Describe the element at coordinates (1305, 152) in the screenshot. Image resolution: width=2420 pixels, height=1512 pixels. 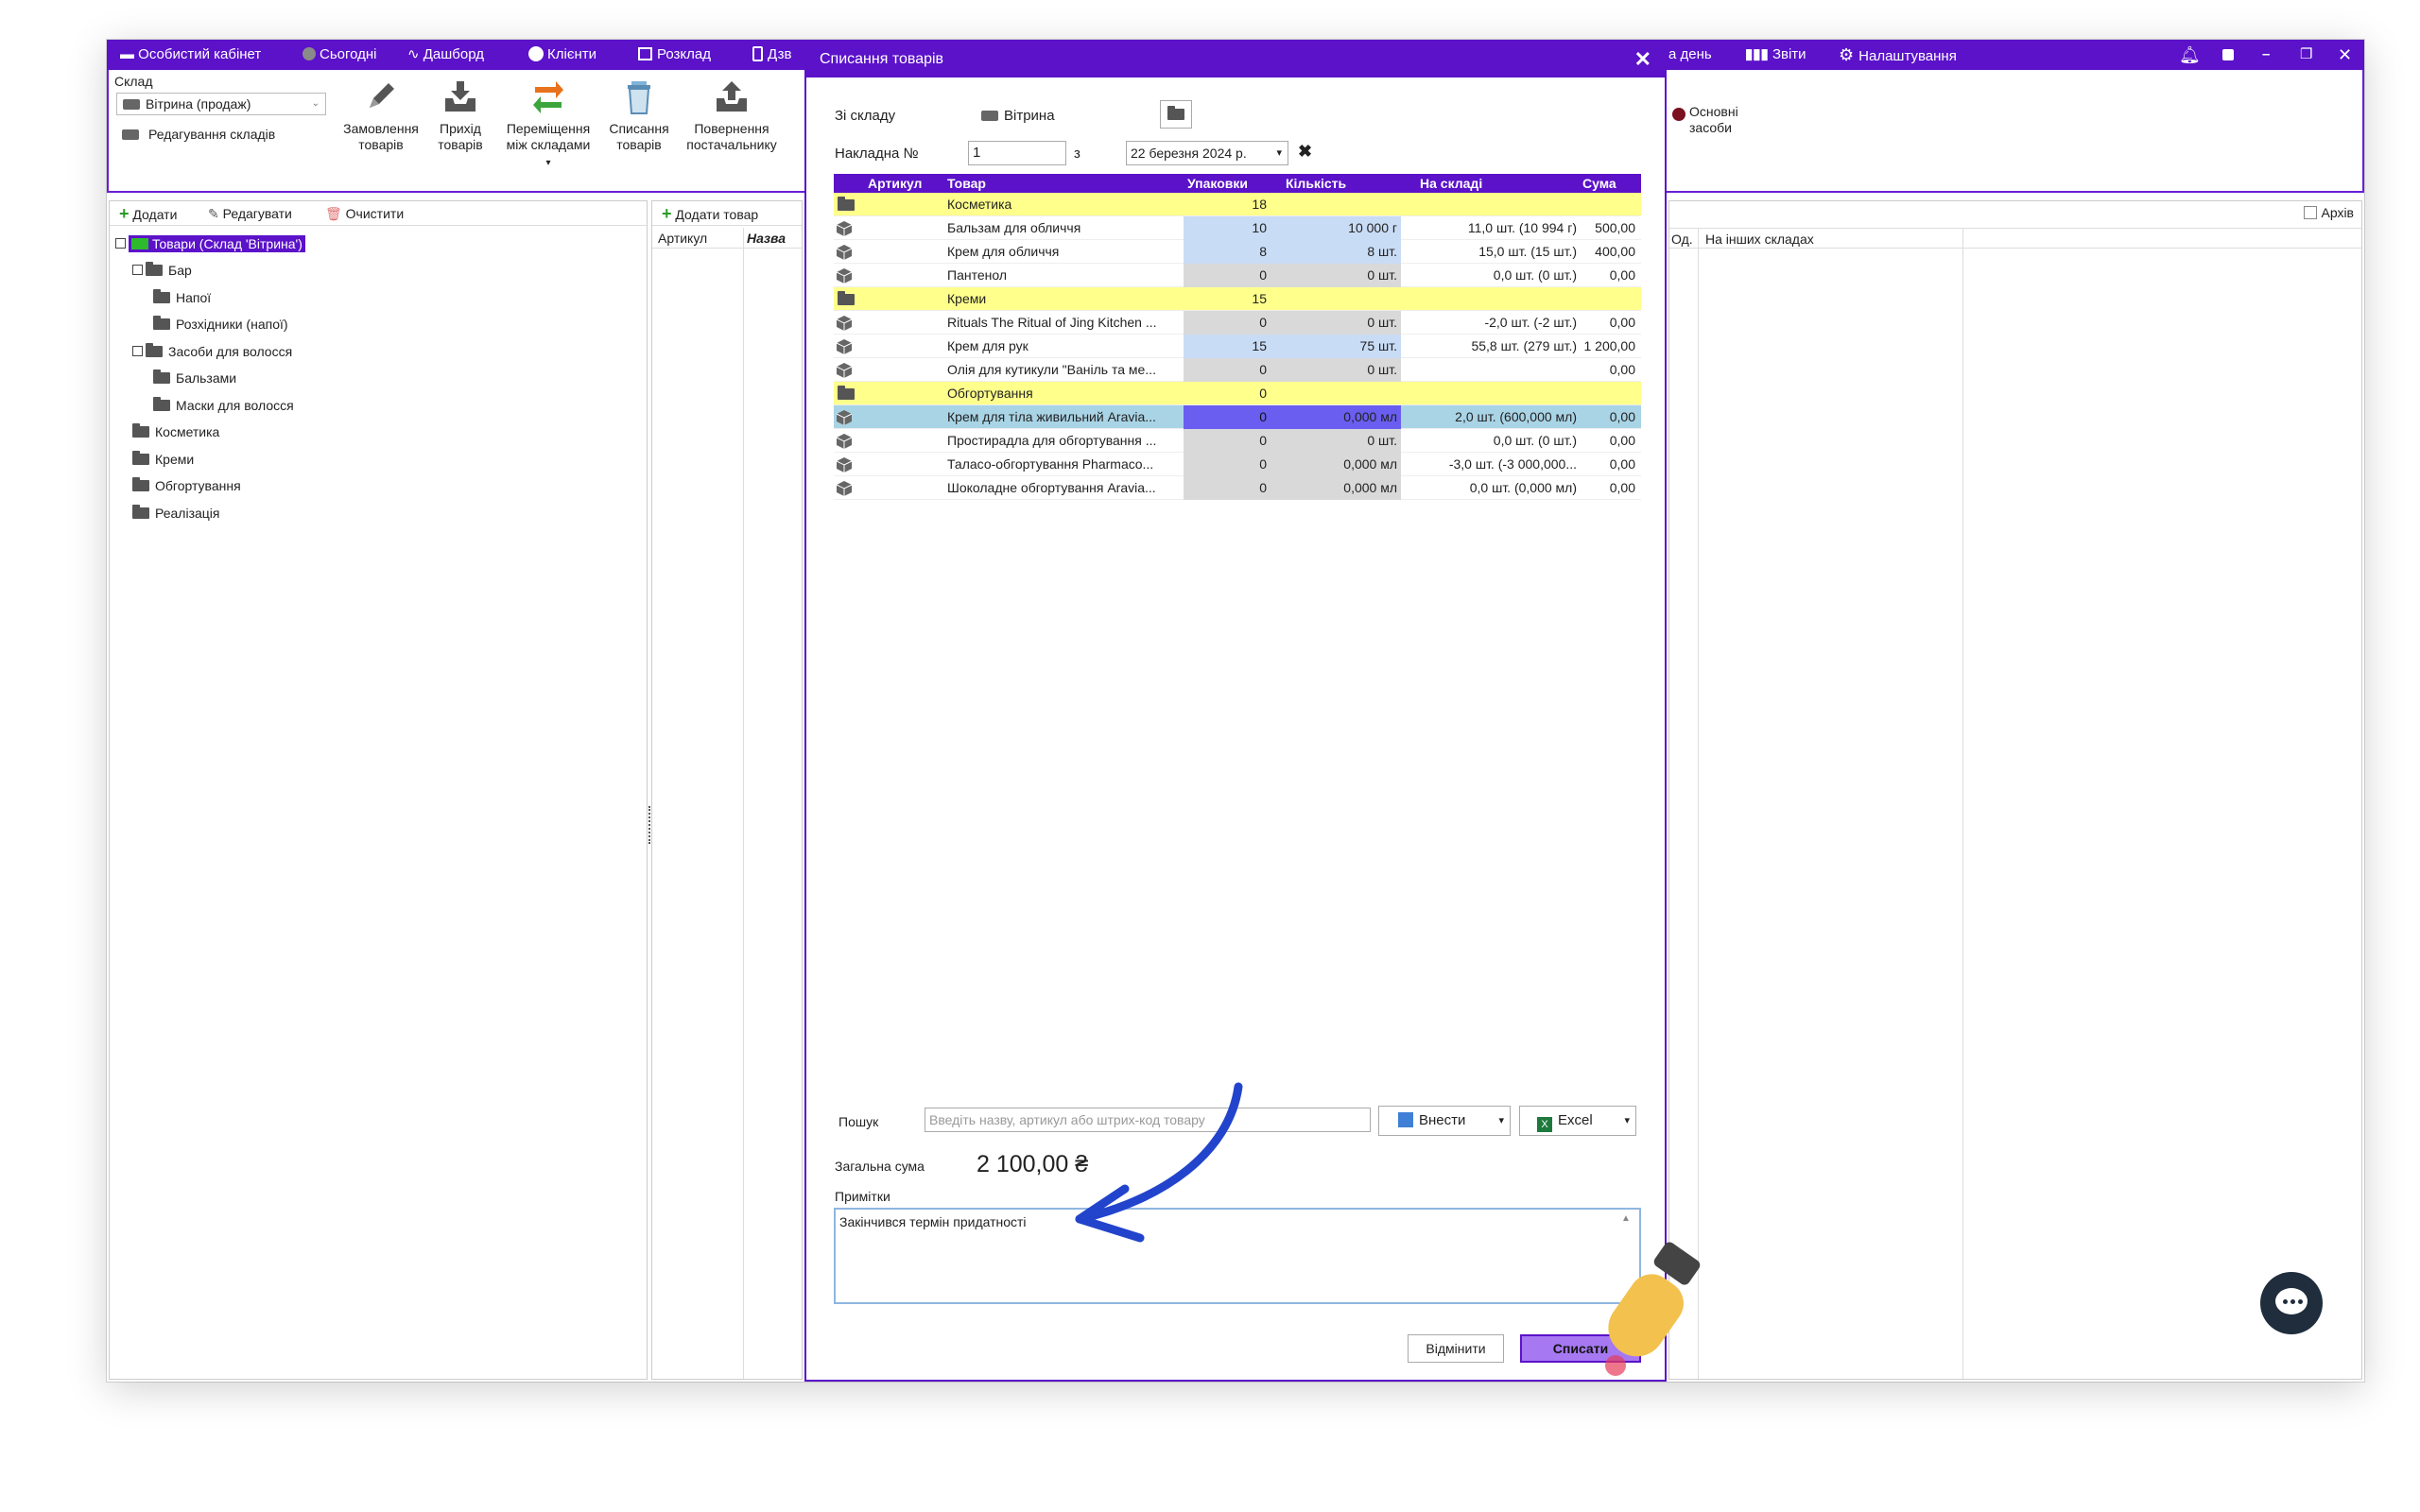
I see `clear-date-icon: ✖` at that location.